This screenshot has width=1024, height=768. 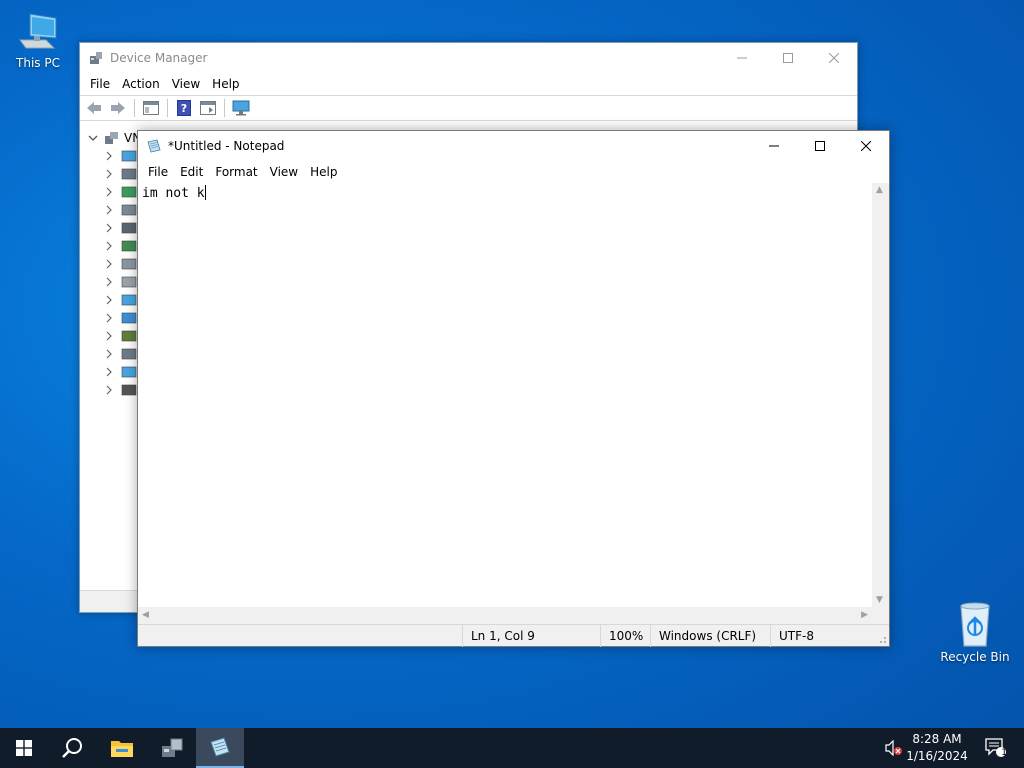 What do you see at coordinates (513, 146) in the screenshot?
I see `notepad-titlebar: *Untitled - Notepad` at bounding box center [513, 146].